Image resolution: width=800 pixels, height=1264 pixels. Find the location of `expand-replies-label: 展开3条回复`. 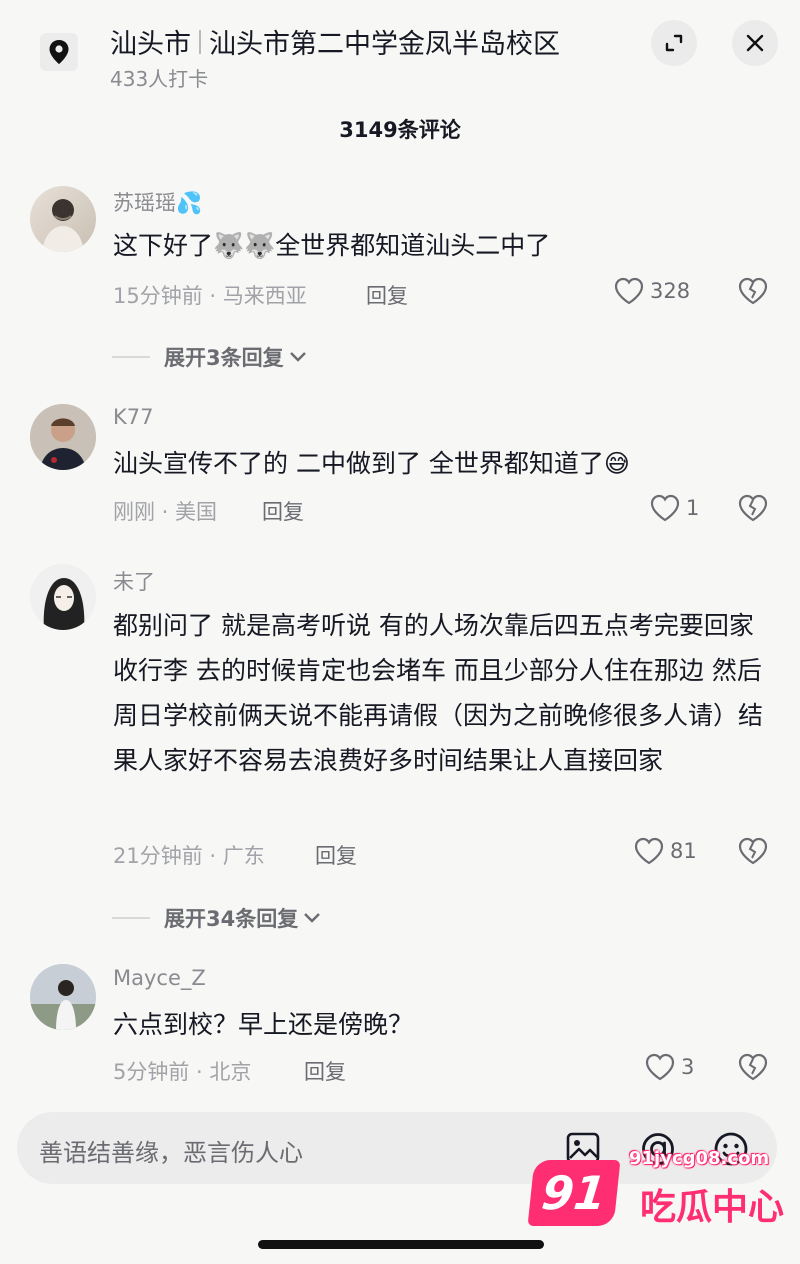

expand-replies-label: 展开3条回复 is located at coordinates (224, 358).